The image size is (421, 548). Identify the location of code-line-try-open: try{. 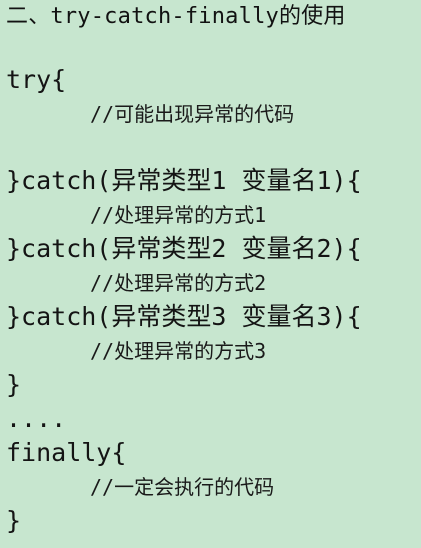
(36, 79).